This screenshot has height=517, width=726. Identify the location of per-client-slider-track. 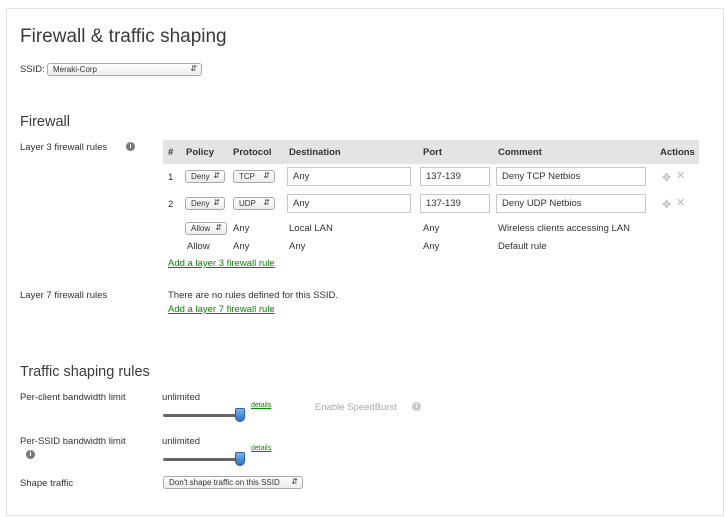
(204, 415).